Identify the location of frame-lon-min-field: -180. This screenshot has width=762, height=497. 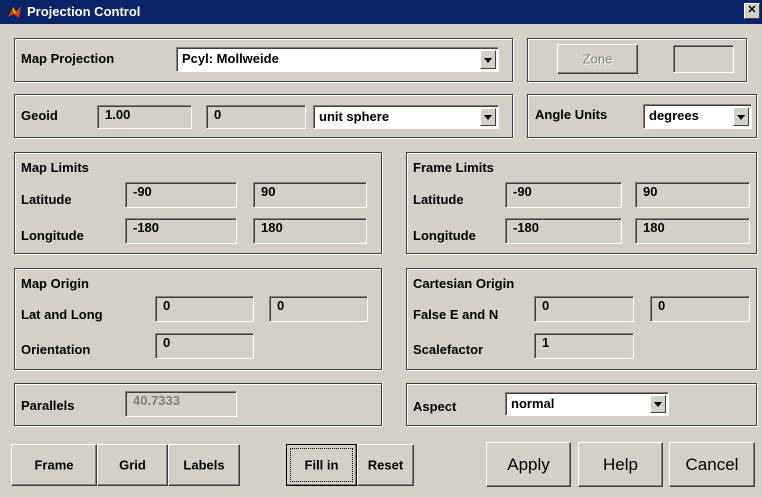
(563, 231).